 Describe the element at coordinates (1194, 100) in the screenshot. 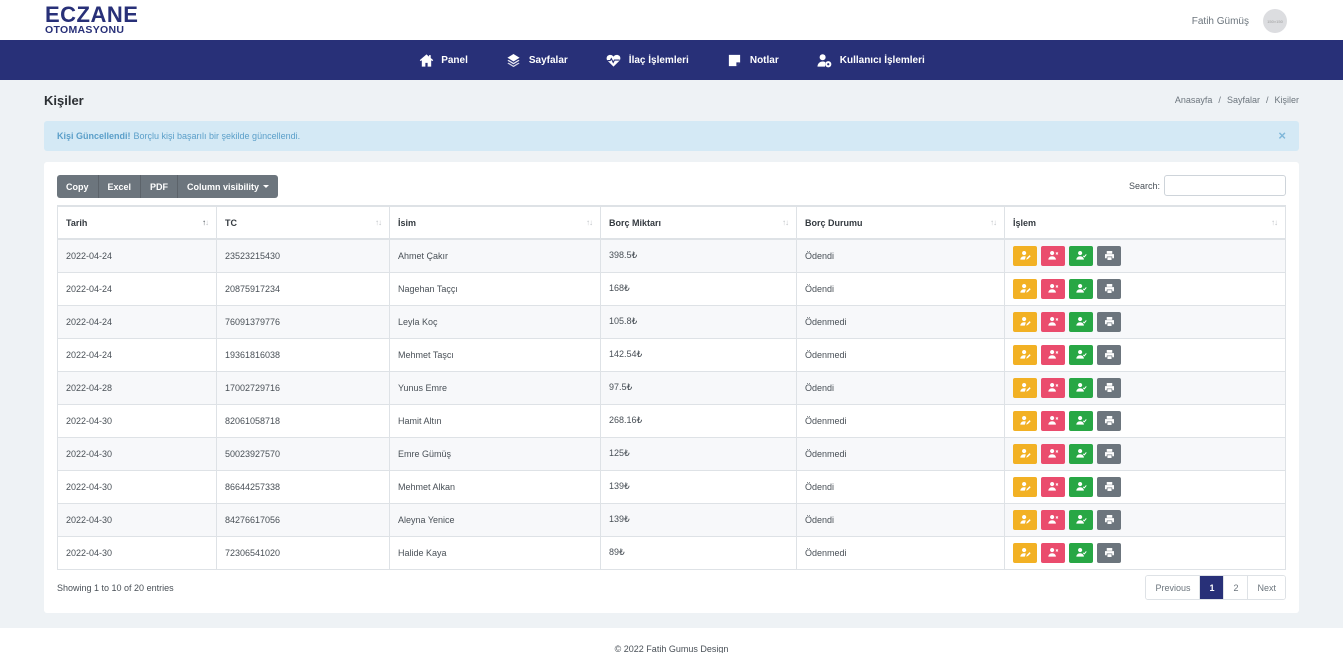

I see `breadcrumb-home: Anasayfa` at that location.